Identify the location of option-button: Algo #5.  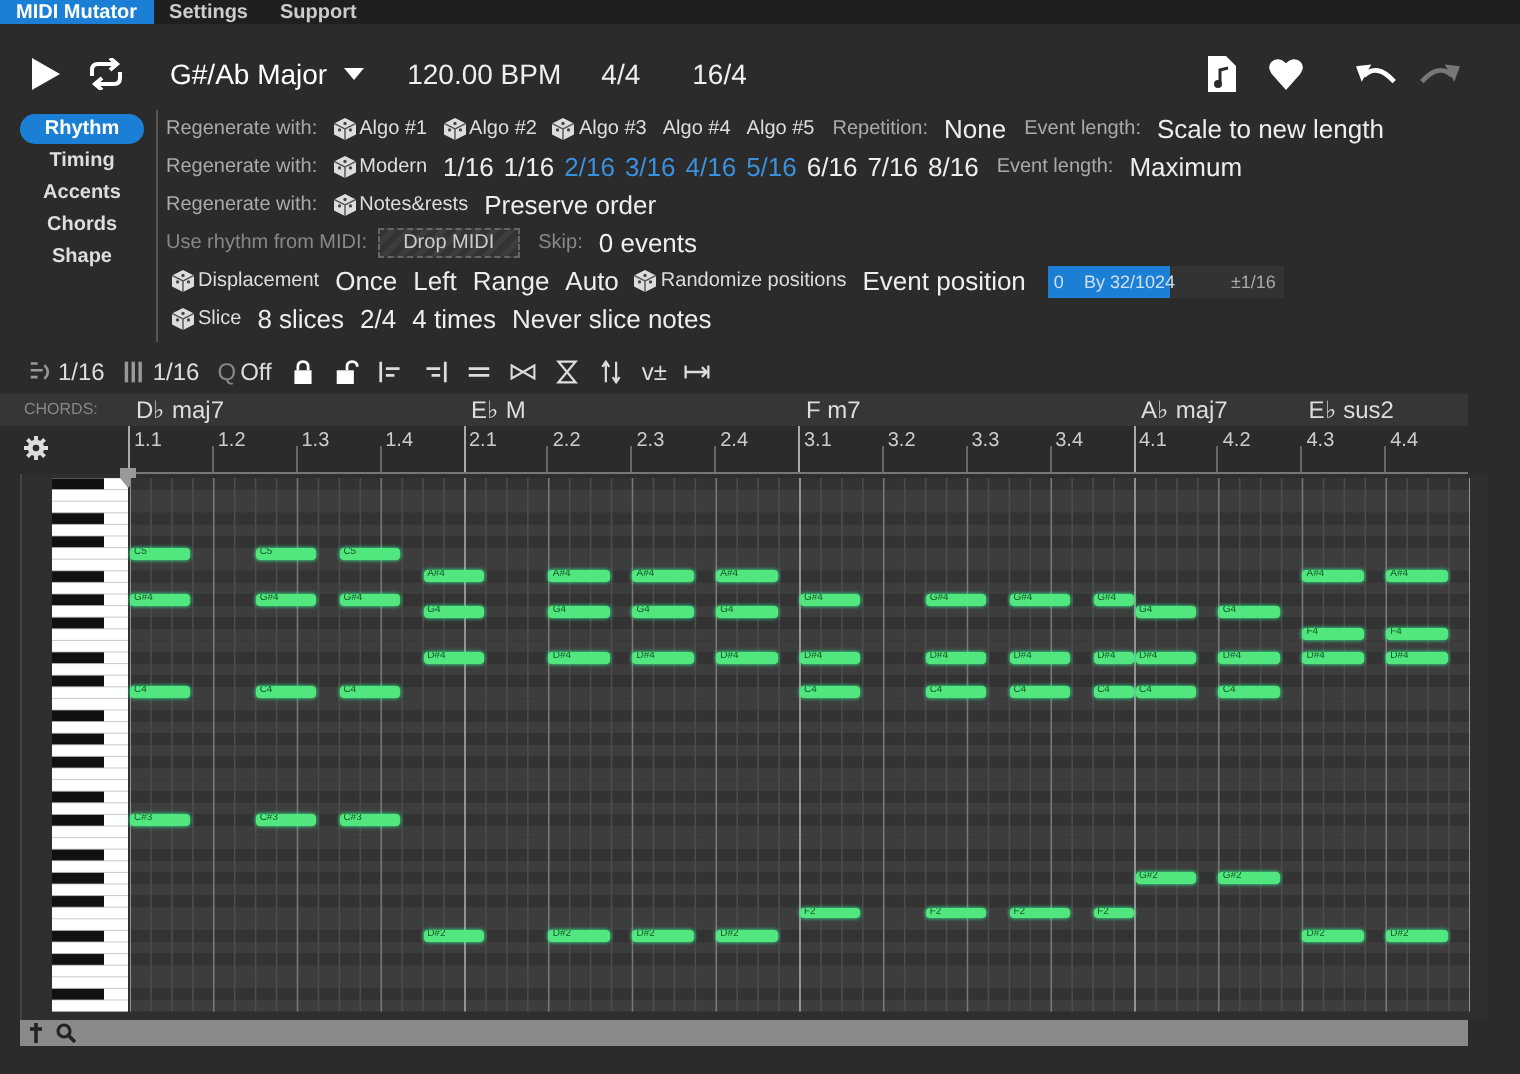
(780, 129).